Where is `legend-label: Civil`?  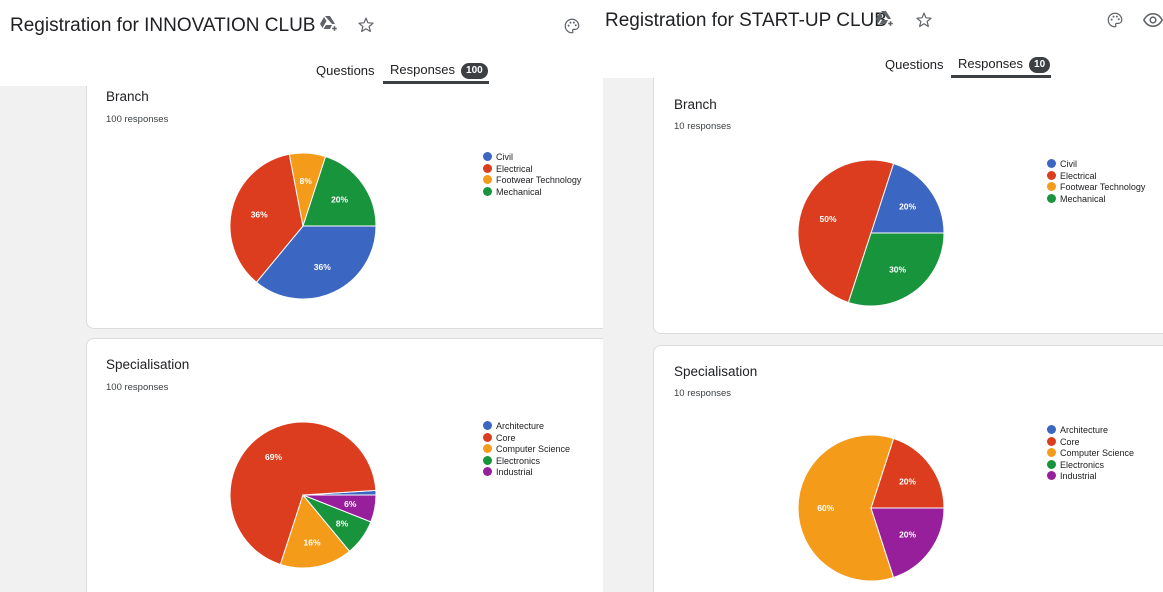 legend-label: Civil is located at coordinates (1068, 164).